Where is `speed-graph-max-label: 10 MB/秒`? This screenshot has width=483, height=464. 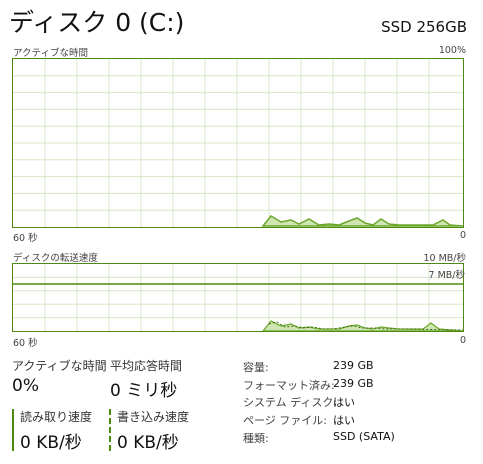 speed-graph-max-label: 10 MB/秒 is located at coordinates (444, 258).